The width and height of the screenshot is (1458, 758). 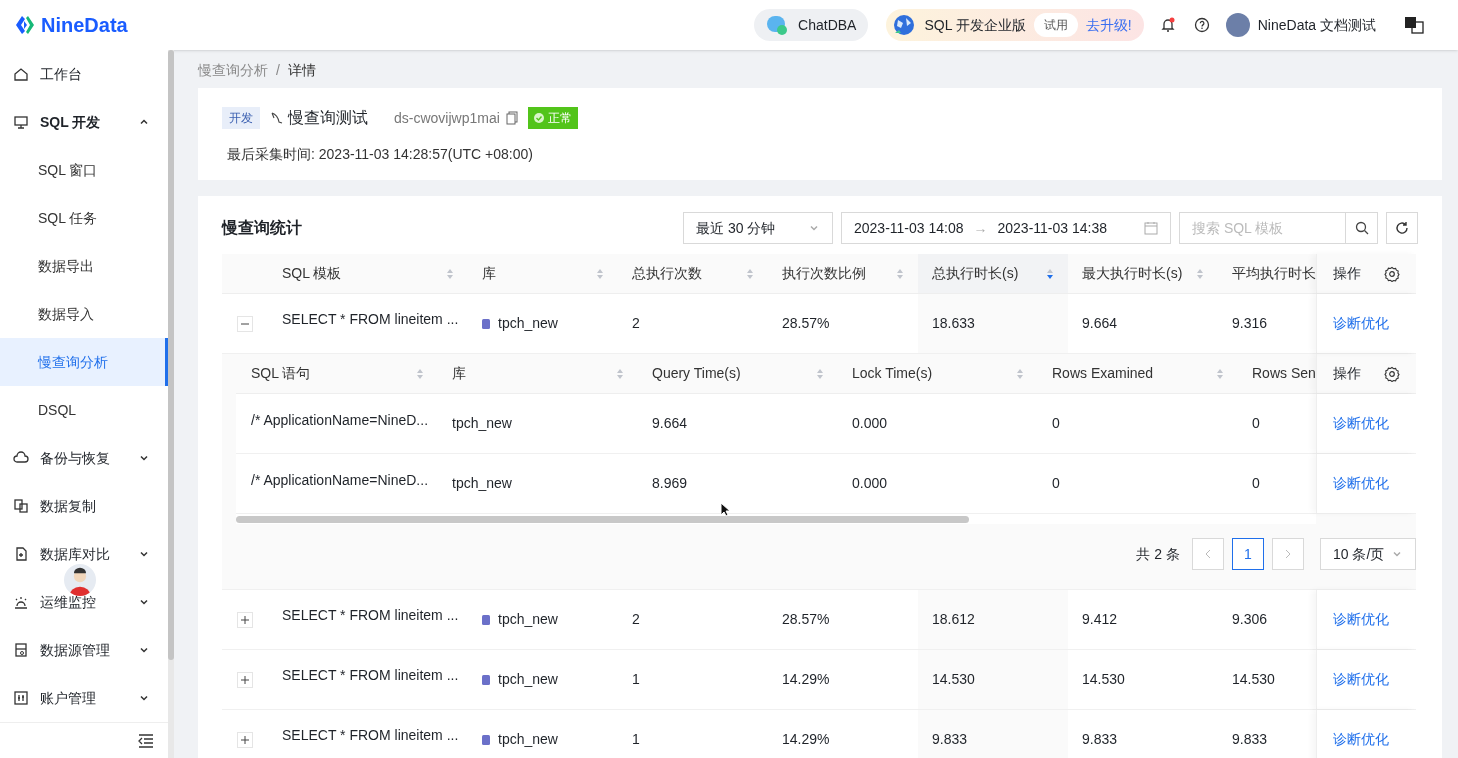 What do you see at coordinates (1237, 25) in the screenshot?
I see `user-avatar` at bounding box center [1237, 25].